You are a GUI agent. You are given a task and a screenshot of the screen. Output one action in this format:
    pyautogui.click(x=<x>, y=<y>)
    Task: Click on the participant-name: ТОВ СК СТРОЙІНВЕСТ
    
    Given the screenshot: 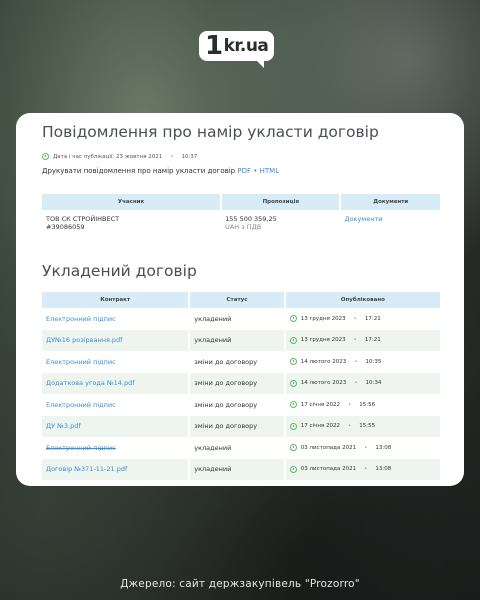 What is the action you would take?
    pyautogui.click(x=83, y=219)
    